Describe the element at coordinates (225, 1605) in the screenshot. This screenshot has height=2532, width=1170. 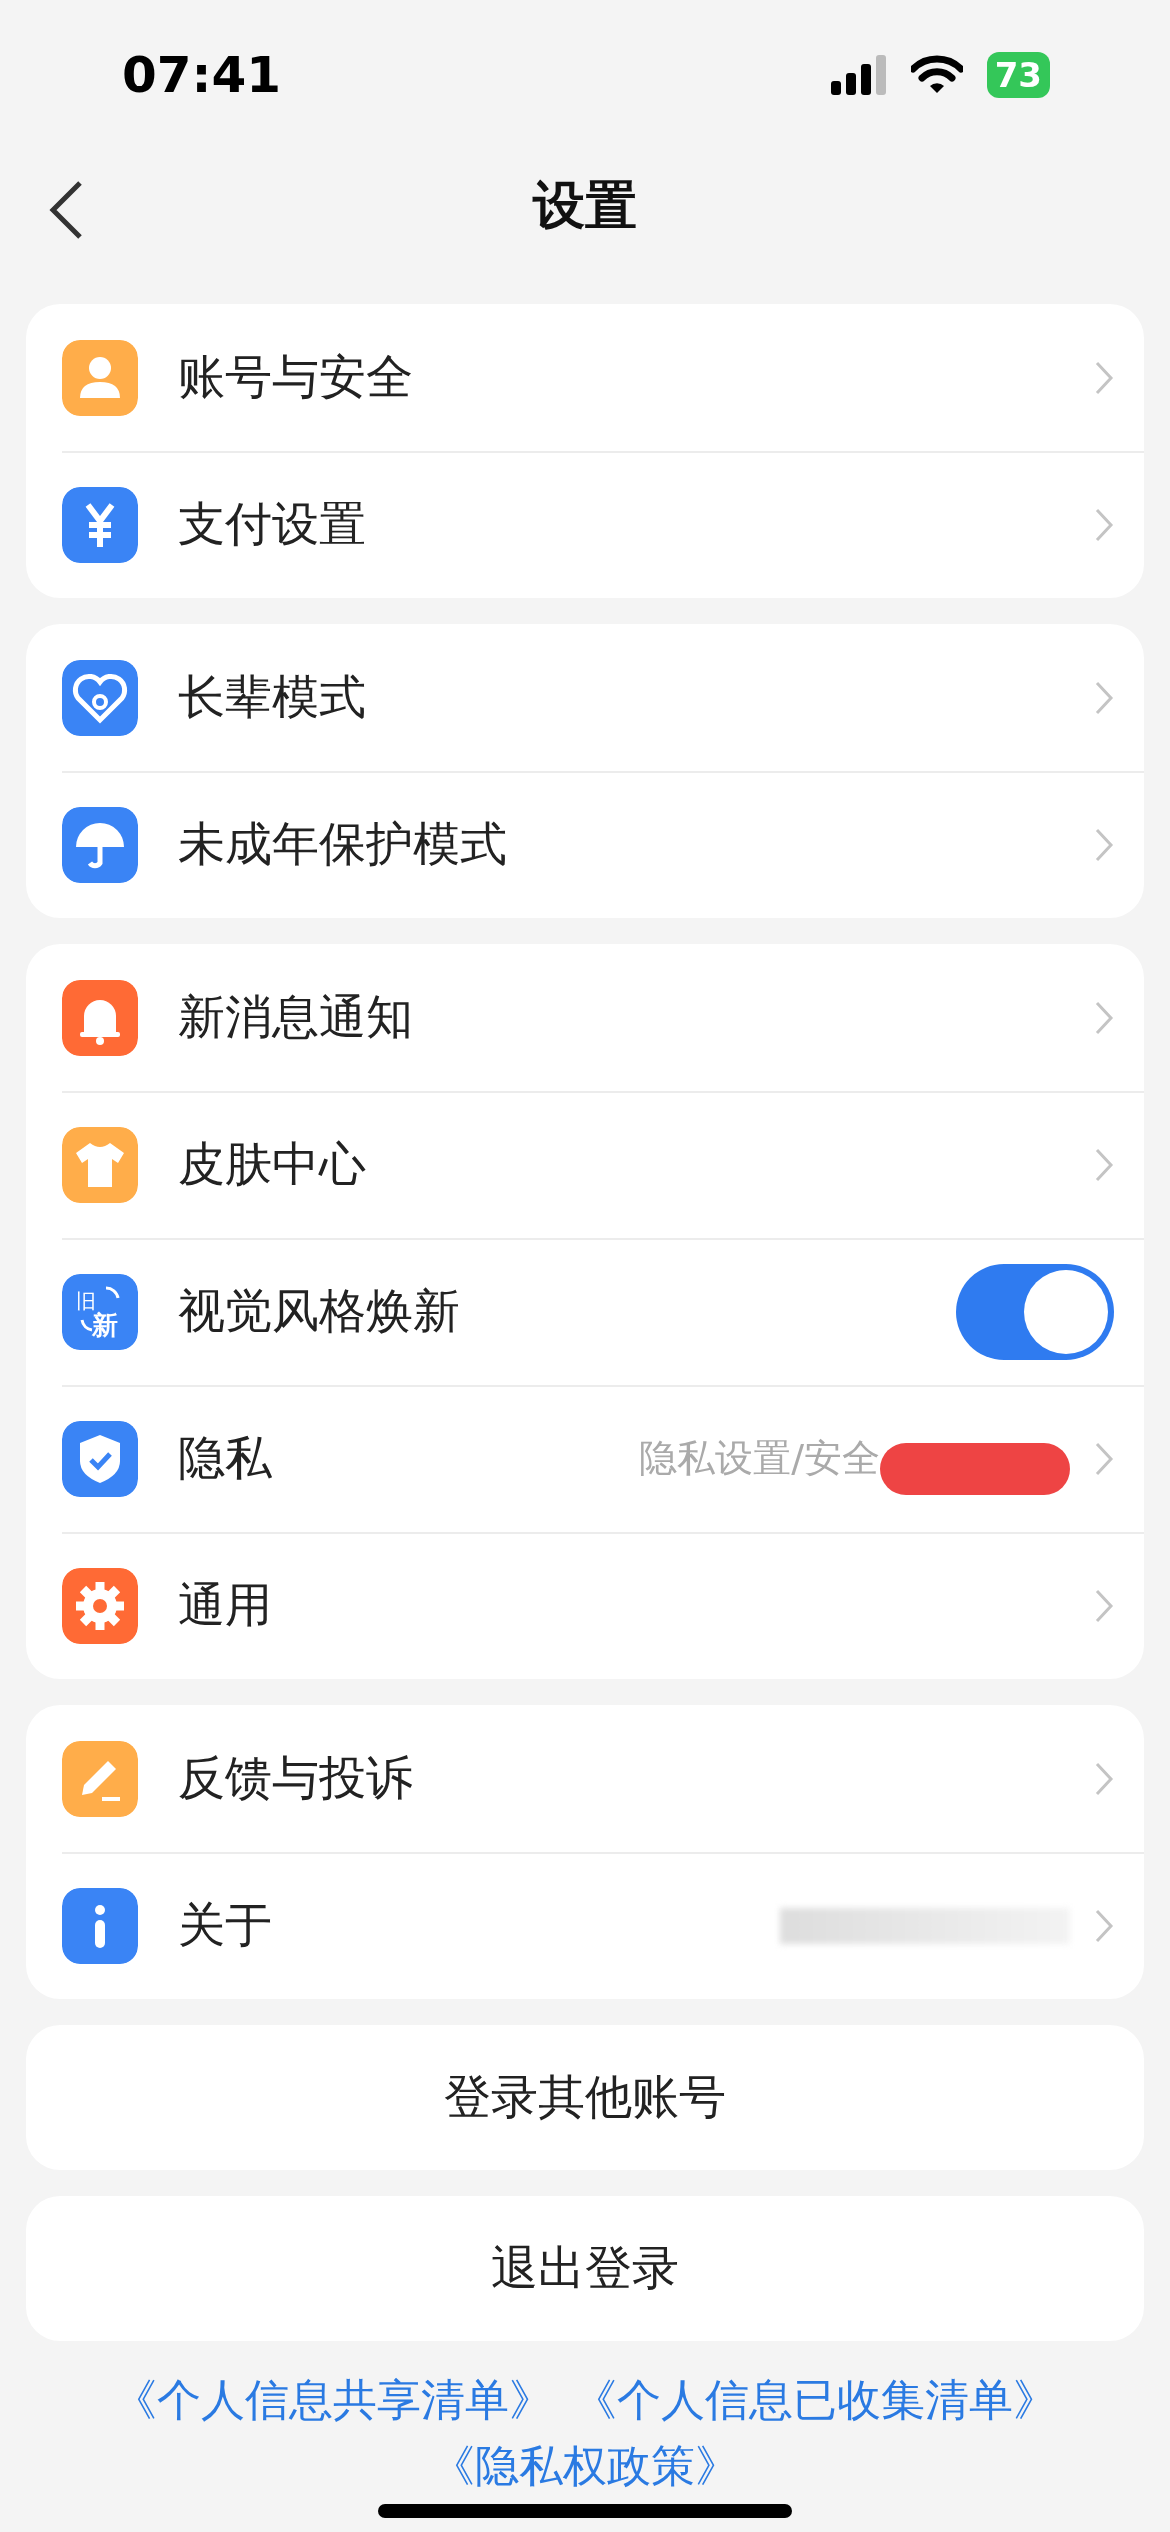
I see `row-label: 通用` at that location.